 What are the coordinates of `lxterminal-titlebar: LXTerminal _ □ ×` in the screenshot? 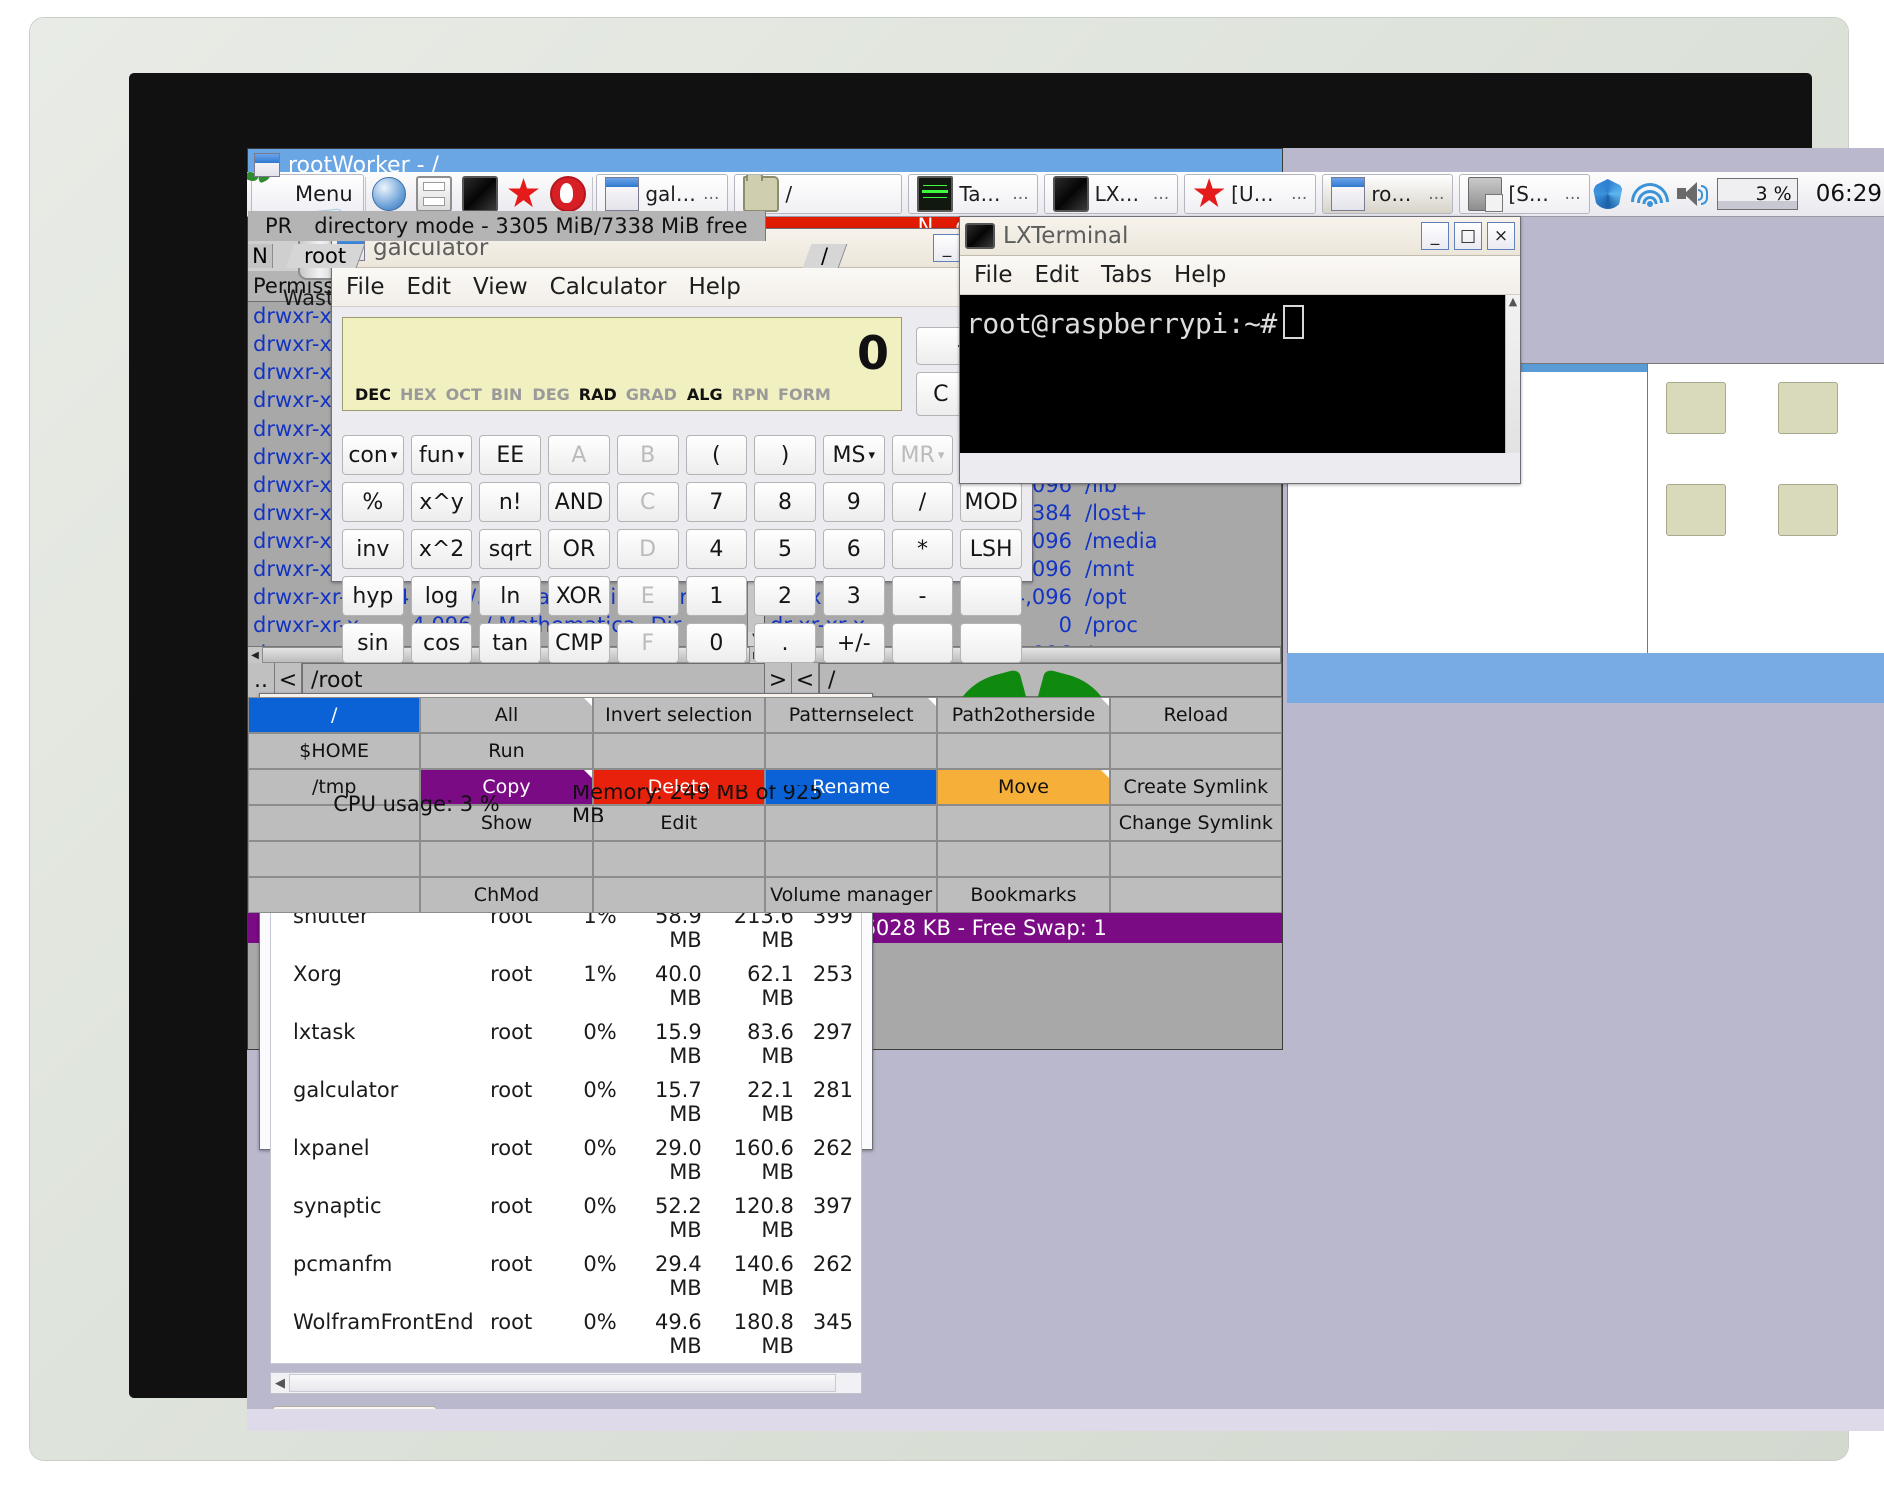 It's located at (1240, 236).